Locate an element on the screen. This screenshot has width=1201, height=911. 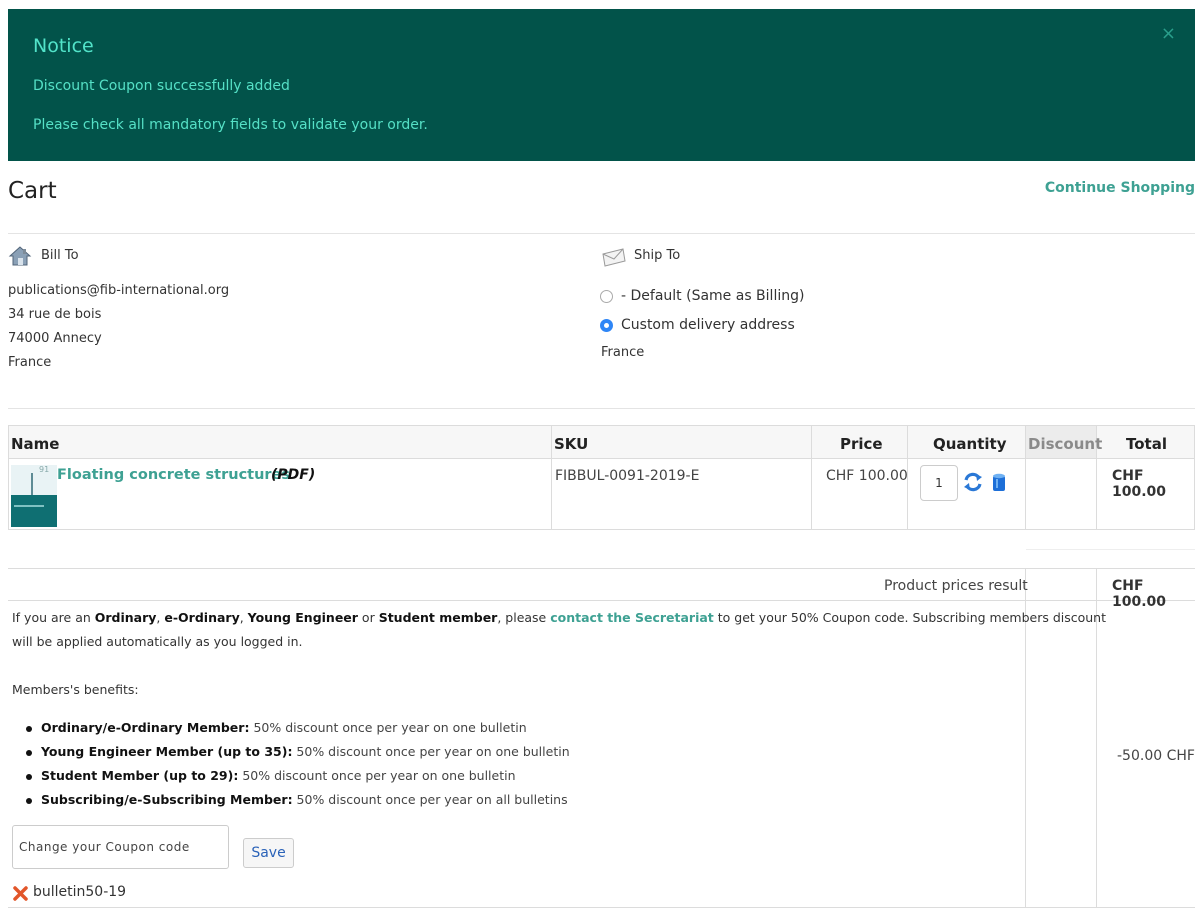
ship-to-label: Ship To is located at coordinates (657, 255).